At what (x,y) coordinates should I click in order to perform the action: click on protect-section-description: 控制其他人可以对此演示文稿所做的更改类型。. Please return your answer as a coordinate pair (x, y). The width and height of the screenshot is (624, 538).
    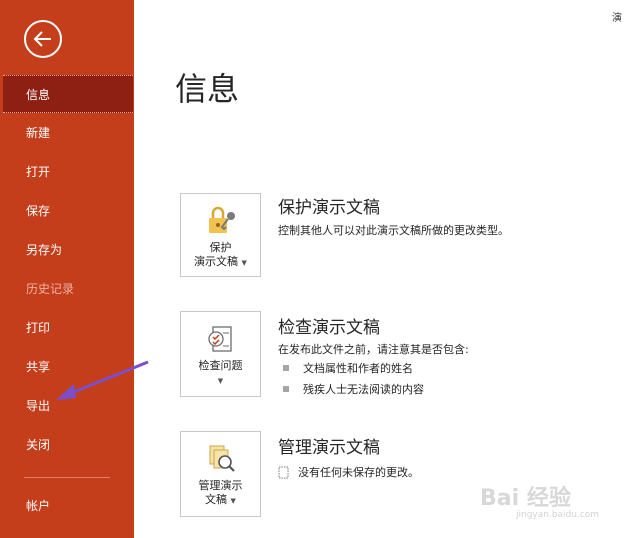
    Looking at the image, I should click on (393, 230).